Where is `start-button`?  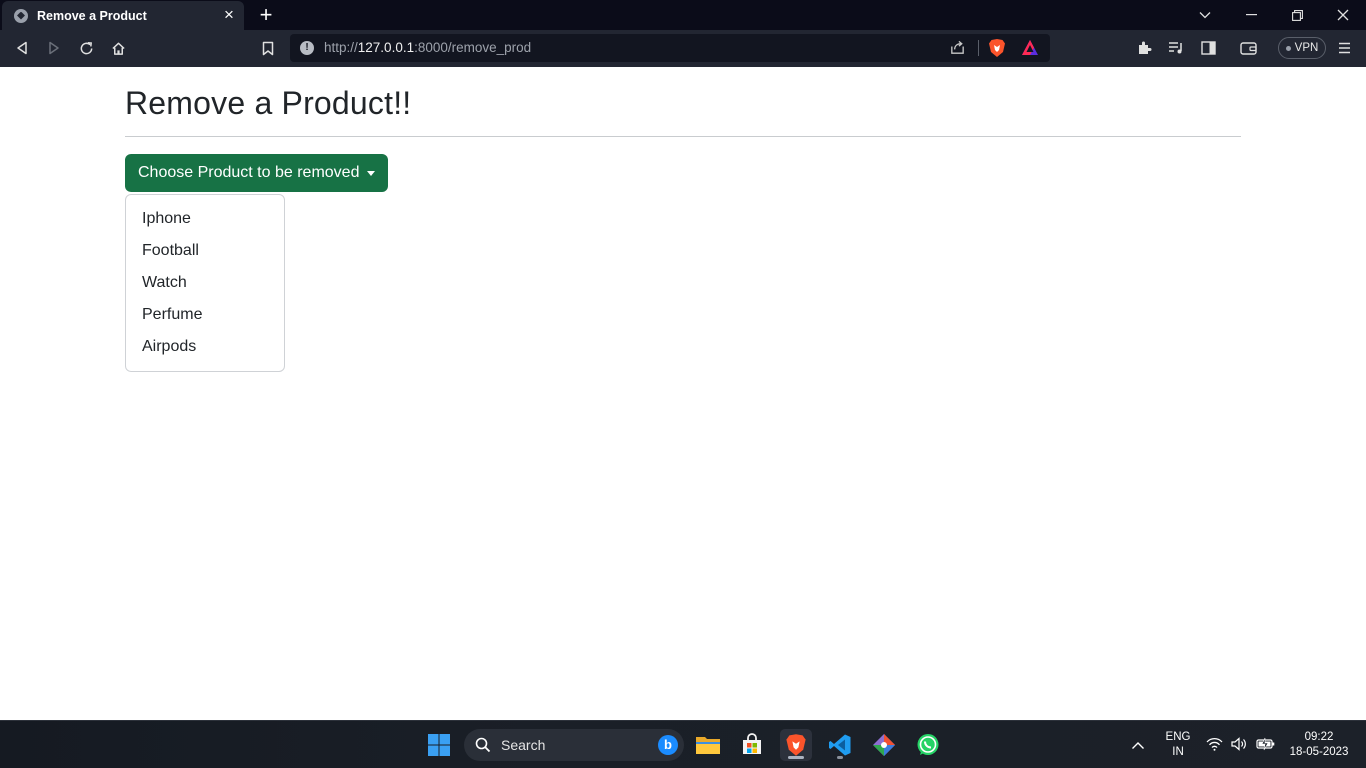 start-button is located at coordinates (439, 745).